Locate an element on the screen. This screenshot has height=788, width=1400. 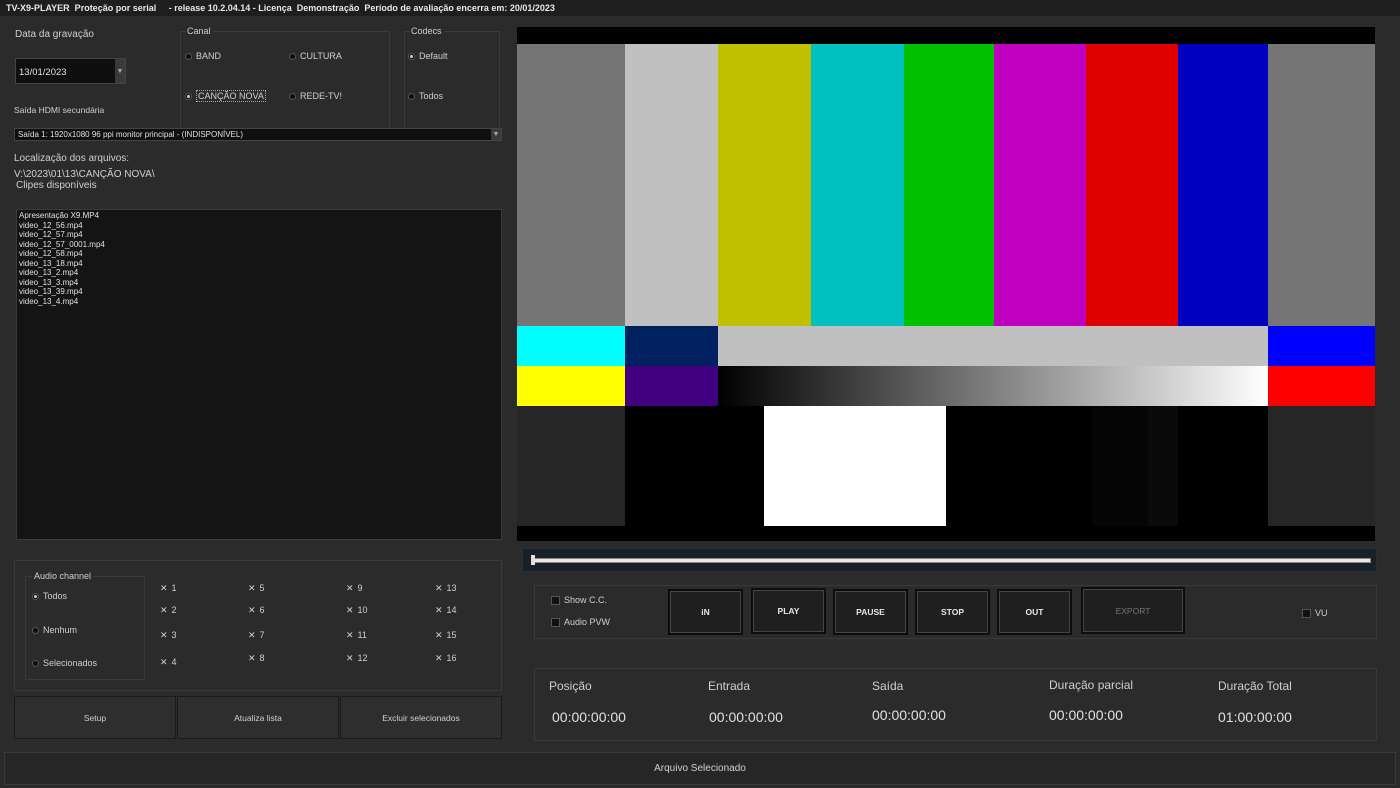
codec-option-todos: Todos is located at coordinates (425, 96).